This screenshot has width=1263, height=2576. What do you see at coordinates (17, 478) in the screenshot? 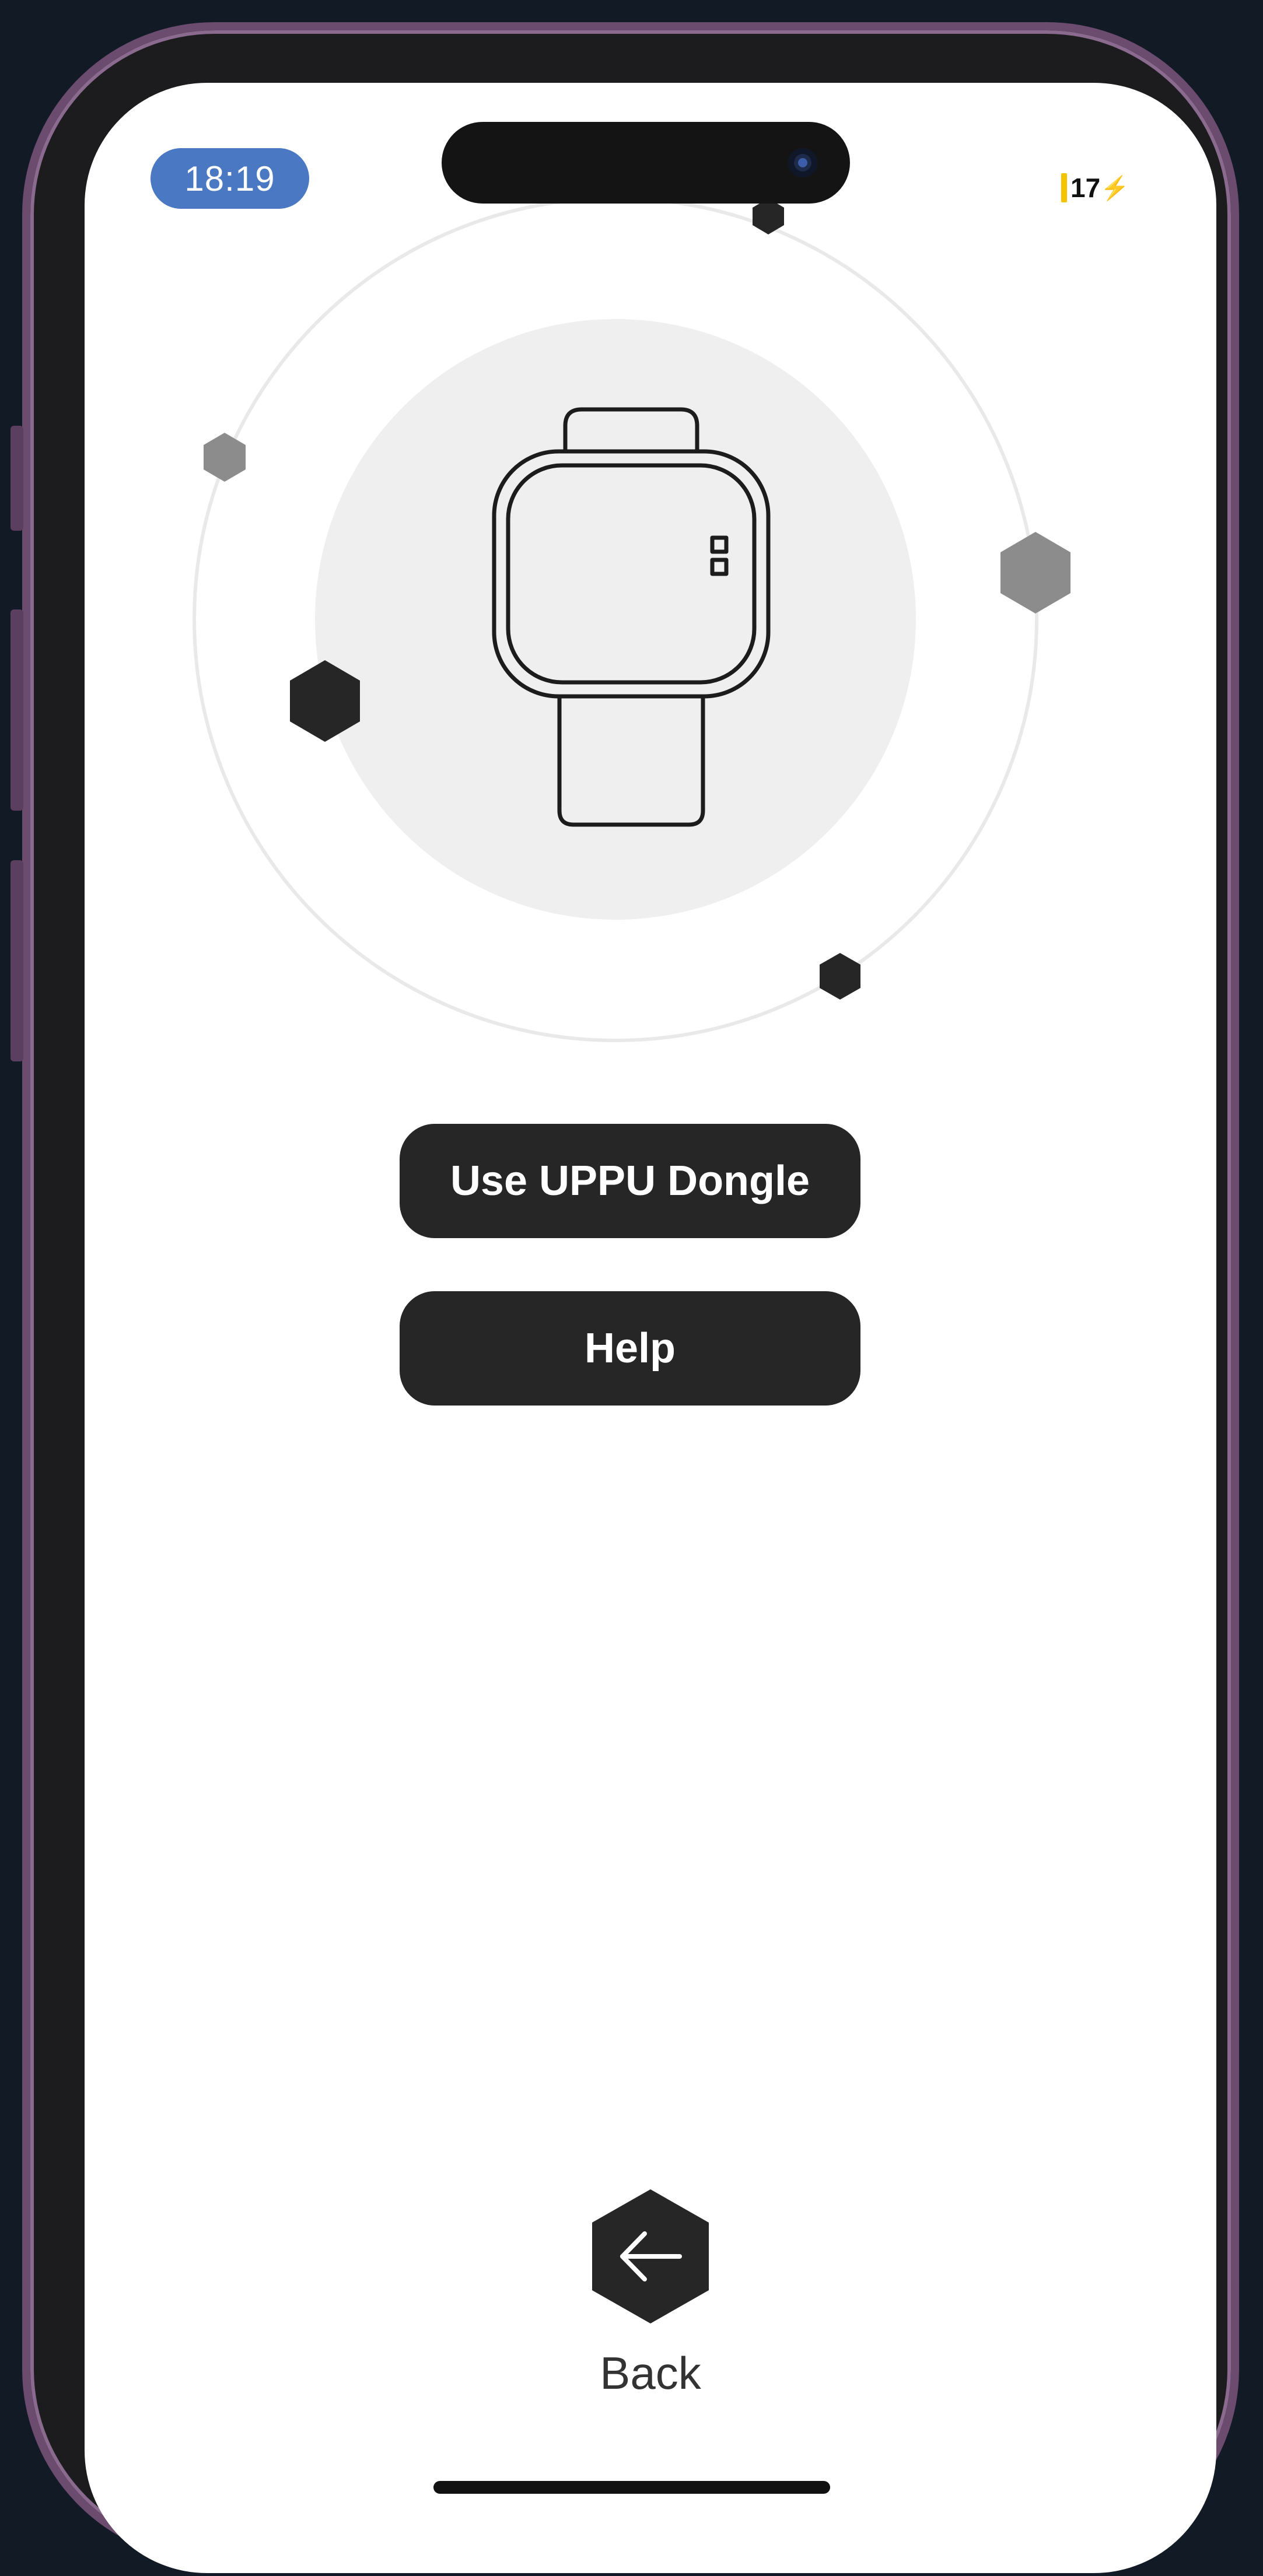
I see `action-side-button` at bounding box center [17, 478].